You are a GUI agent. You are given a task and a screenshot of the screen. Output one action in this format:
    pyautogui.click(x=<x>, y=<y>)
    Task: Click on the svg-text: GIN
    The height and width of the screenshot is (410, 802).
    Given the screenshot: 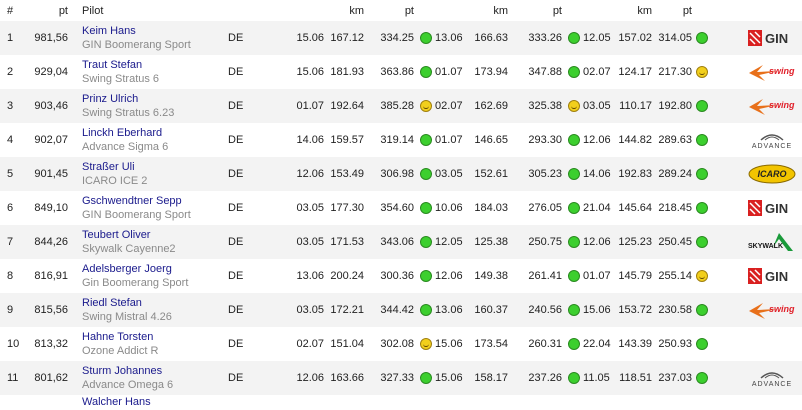 What is the action you would take?
    pyautogui.click(x=776, y=38)
    